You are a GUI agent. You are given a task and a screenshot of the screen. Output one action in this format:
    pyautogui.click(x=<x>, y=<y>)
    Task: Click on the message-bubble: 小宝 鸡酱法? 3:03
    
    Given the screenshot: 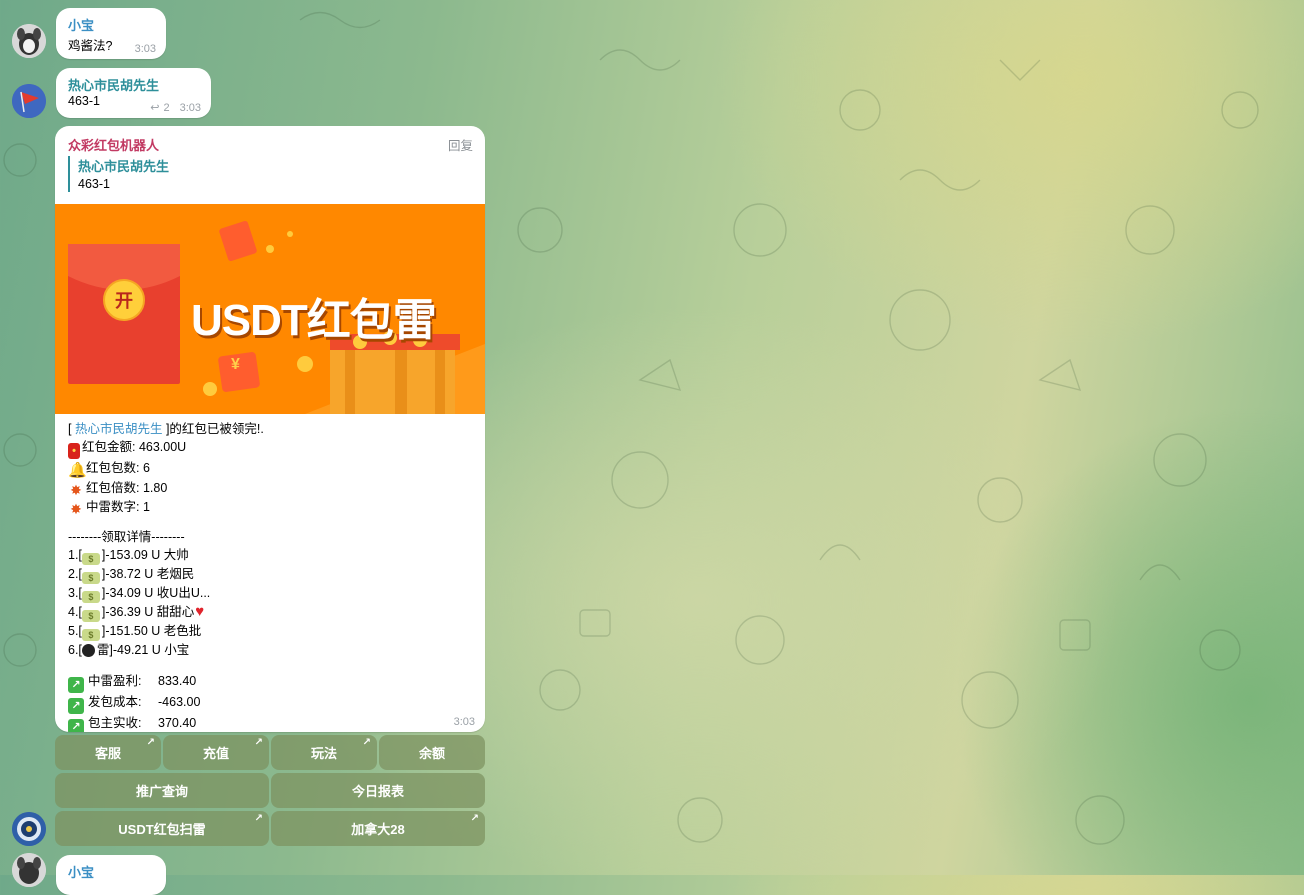 What is the action you would take?
    pyautogui.click(x=111, y=33)
    